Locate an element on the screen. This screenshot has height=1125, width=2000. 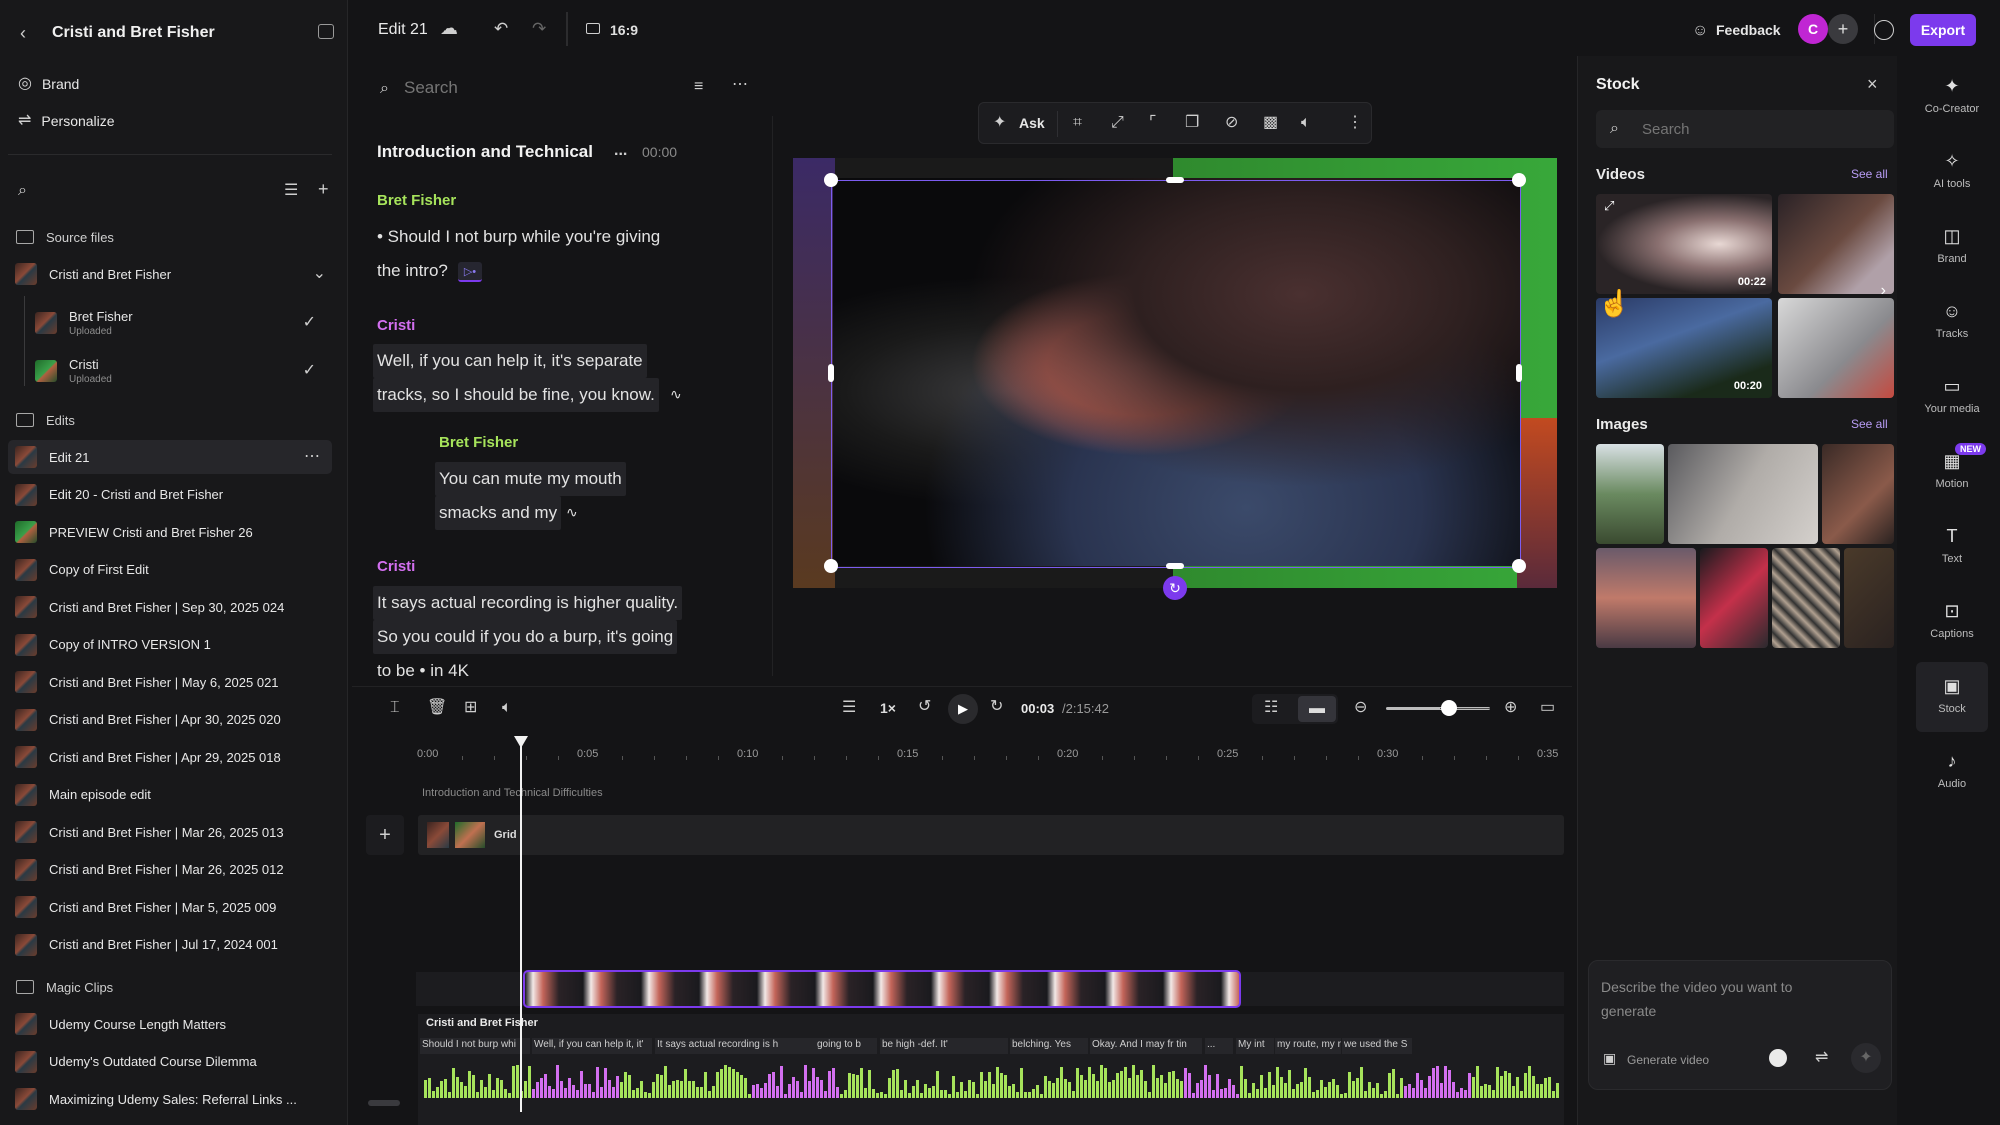
videos-see-all: See all is located at coordinates (1869, 174).